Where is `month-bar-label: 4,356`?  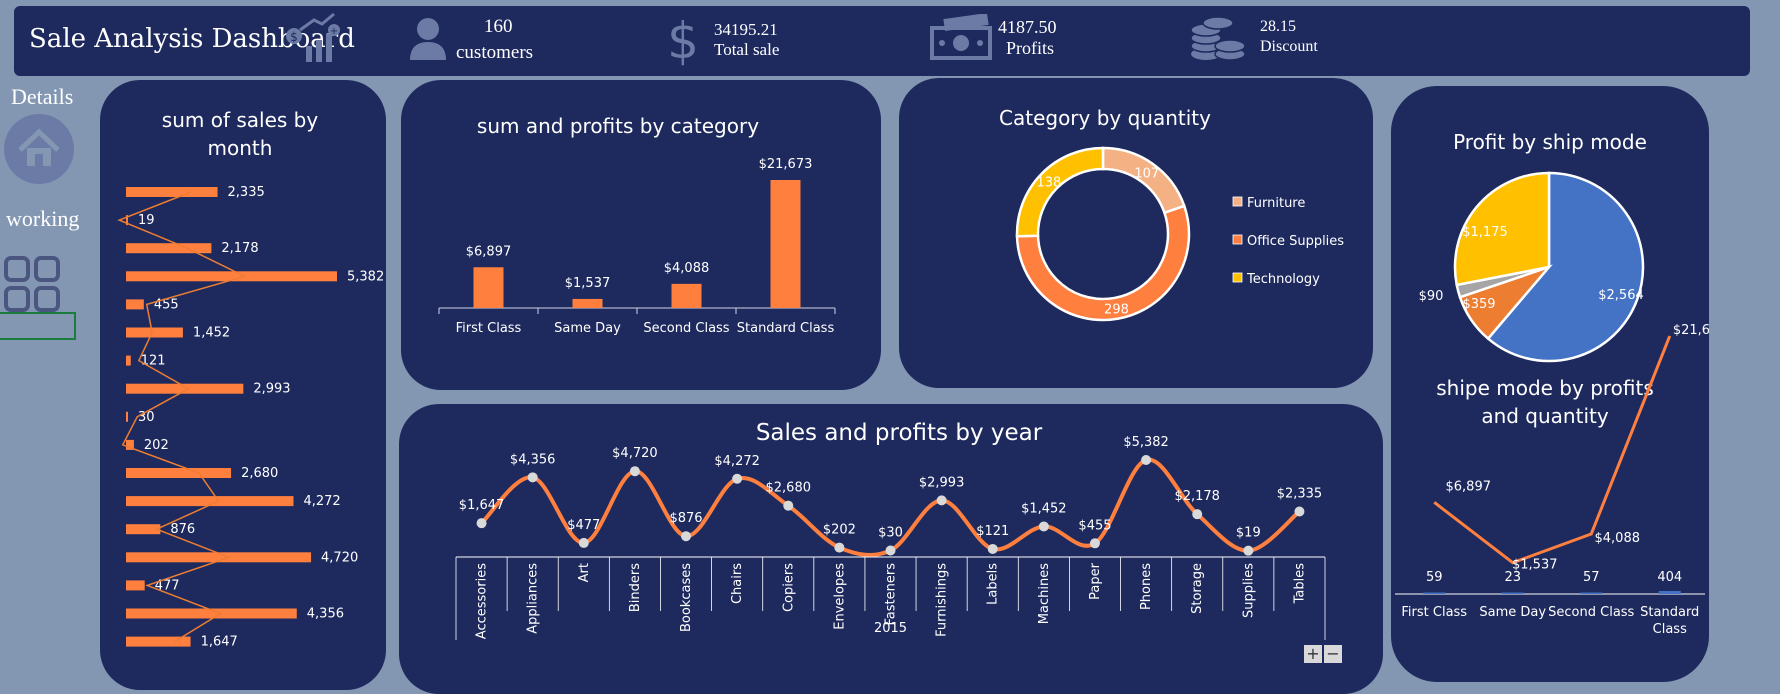 month-bar-label: 4,356 is located at coordinates (325, 614).